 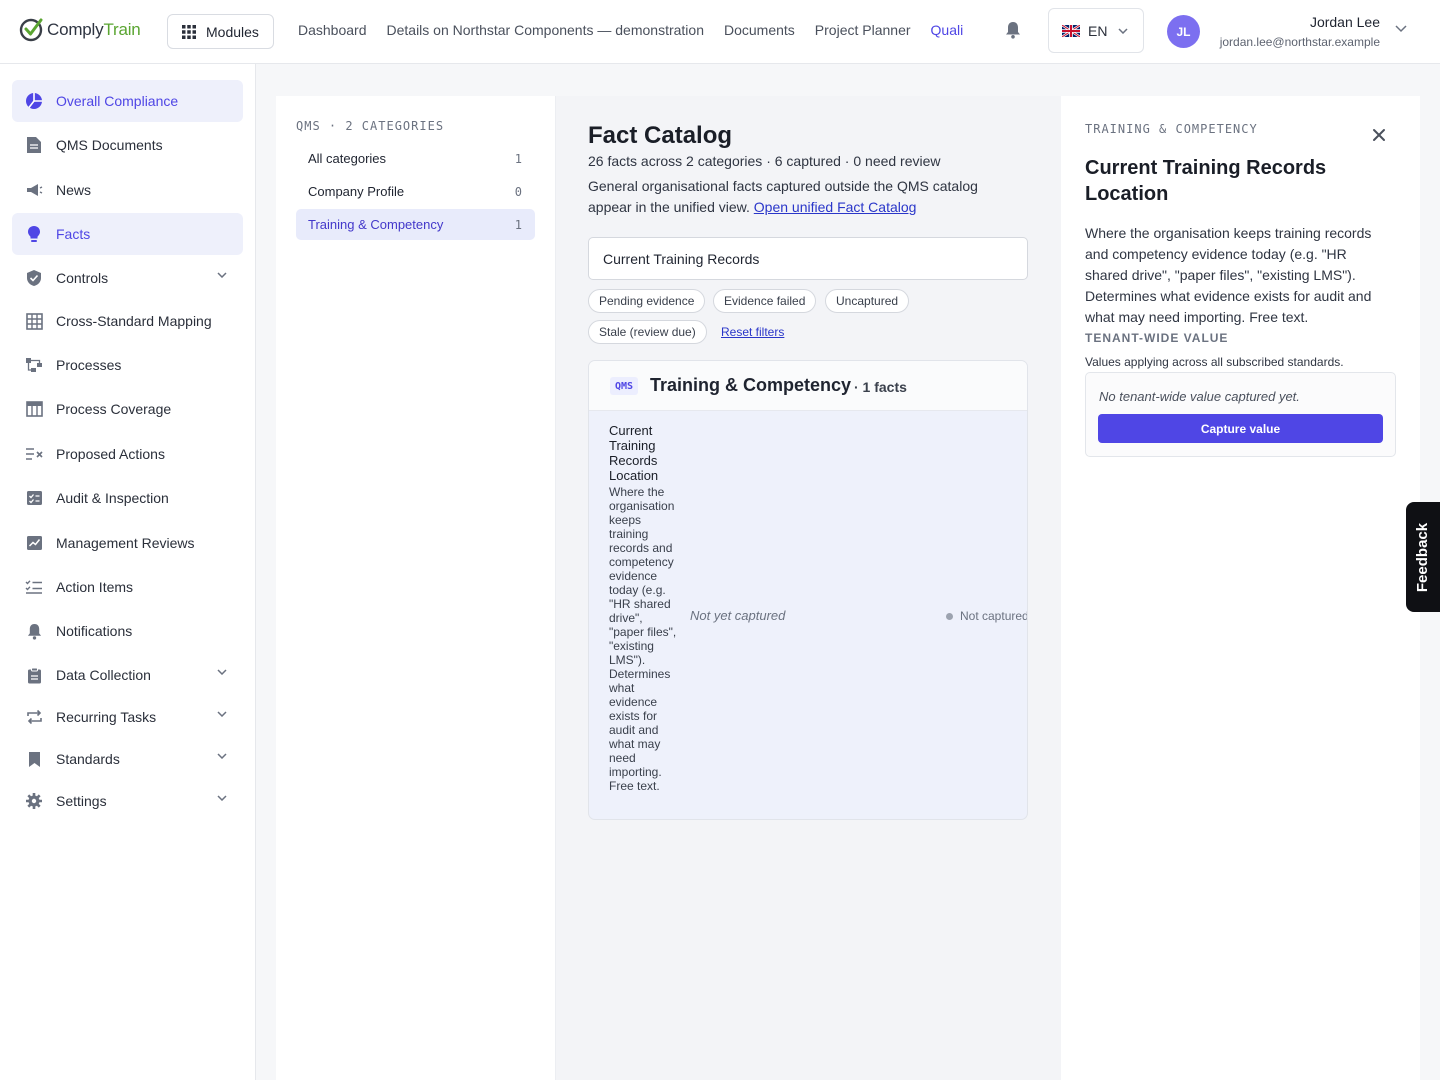 I want to click on category-all: All categories 1, so click(x=415, y=158).